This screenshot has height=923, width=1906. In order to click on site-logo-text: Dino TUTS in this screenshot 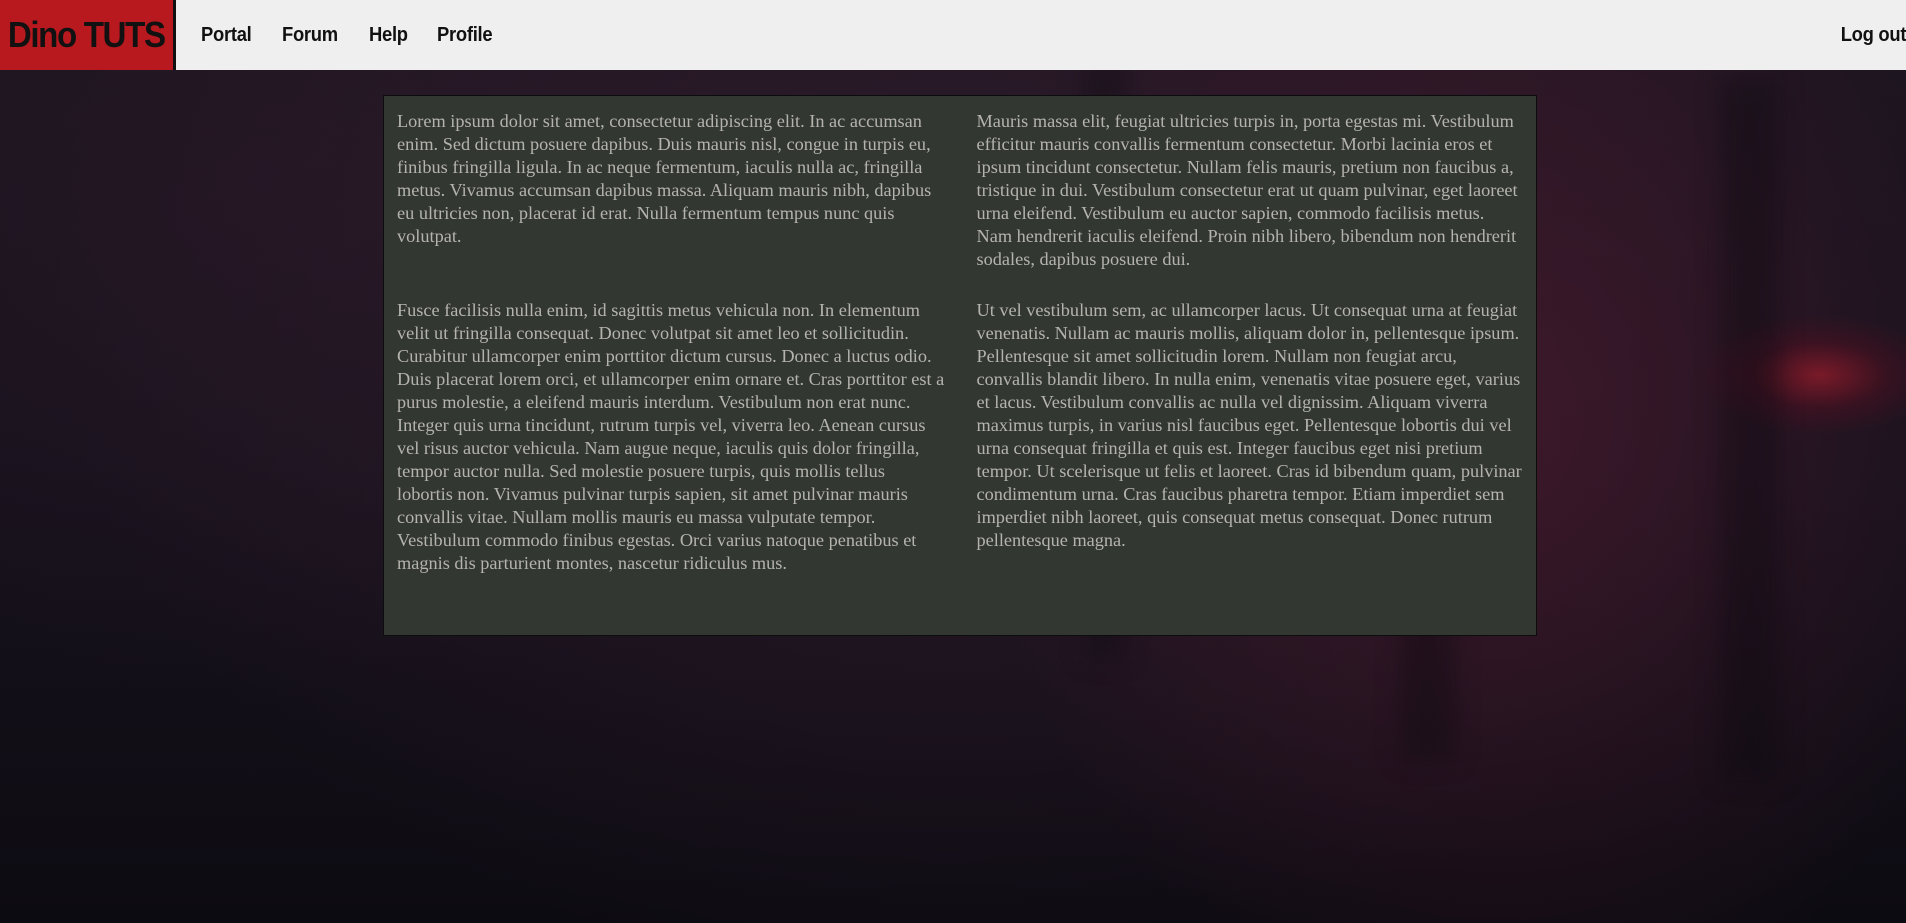, I will do `click(87, 34)`.